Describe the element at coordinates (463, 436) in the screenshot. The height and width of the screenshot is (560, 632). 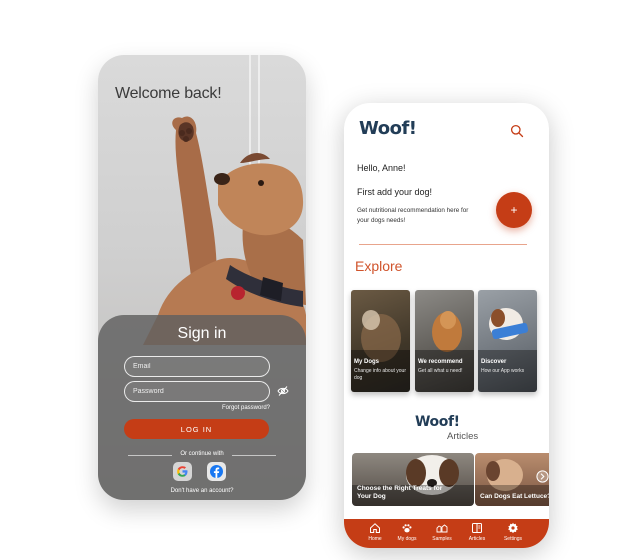
I see `articles-heading: Articles` at that location.